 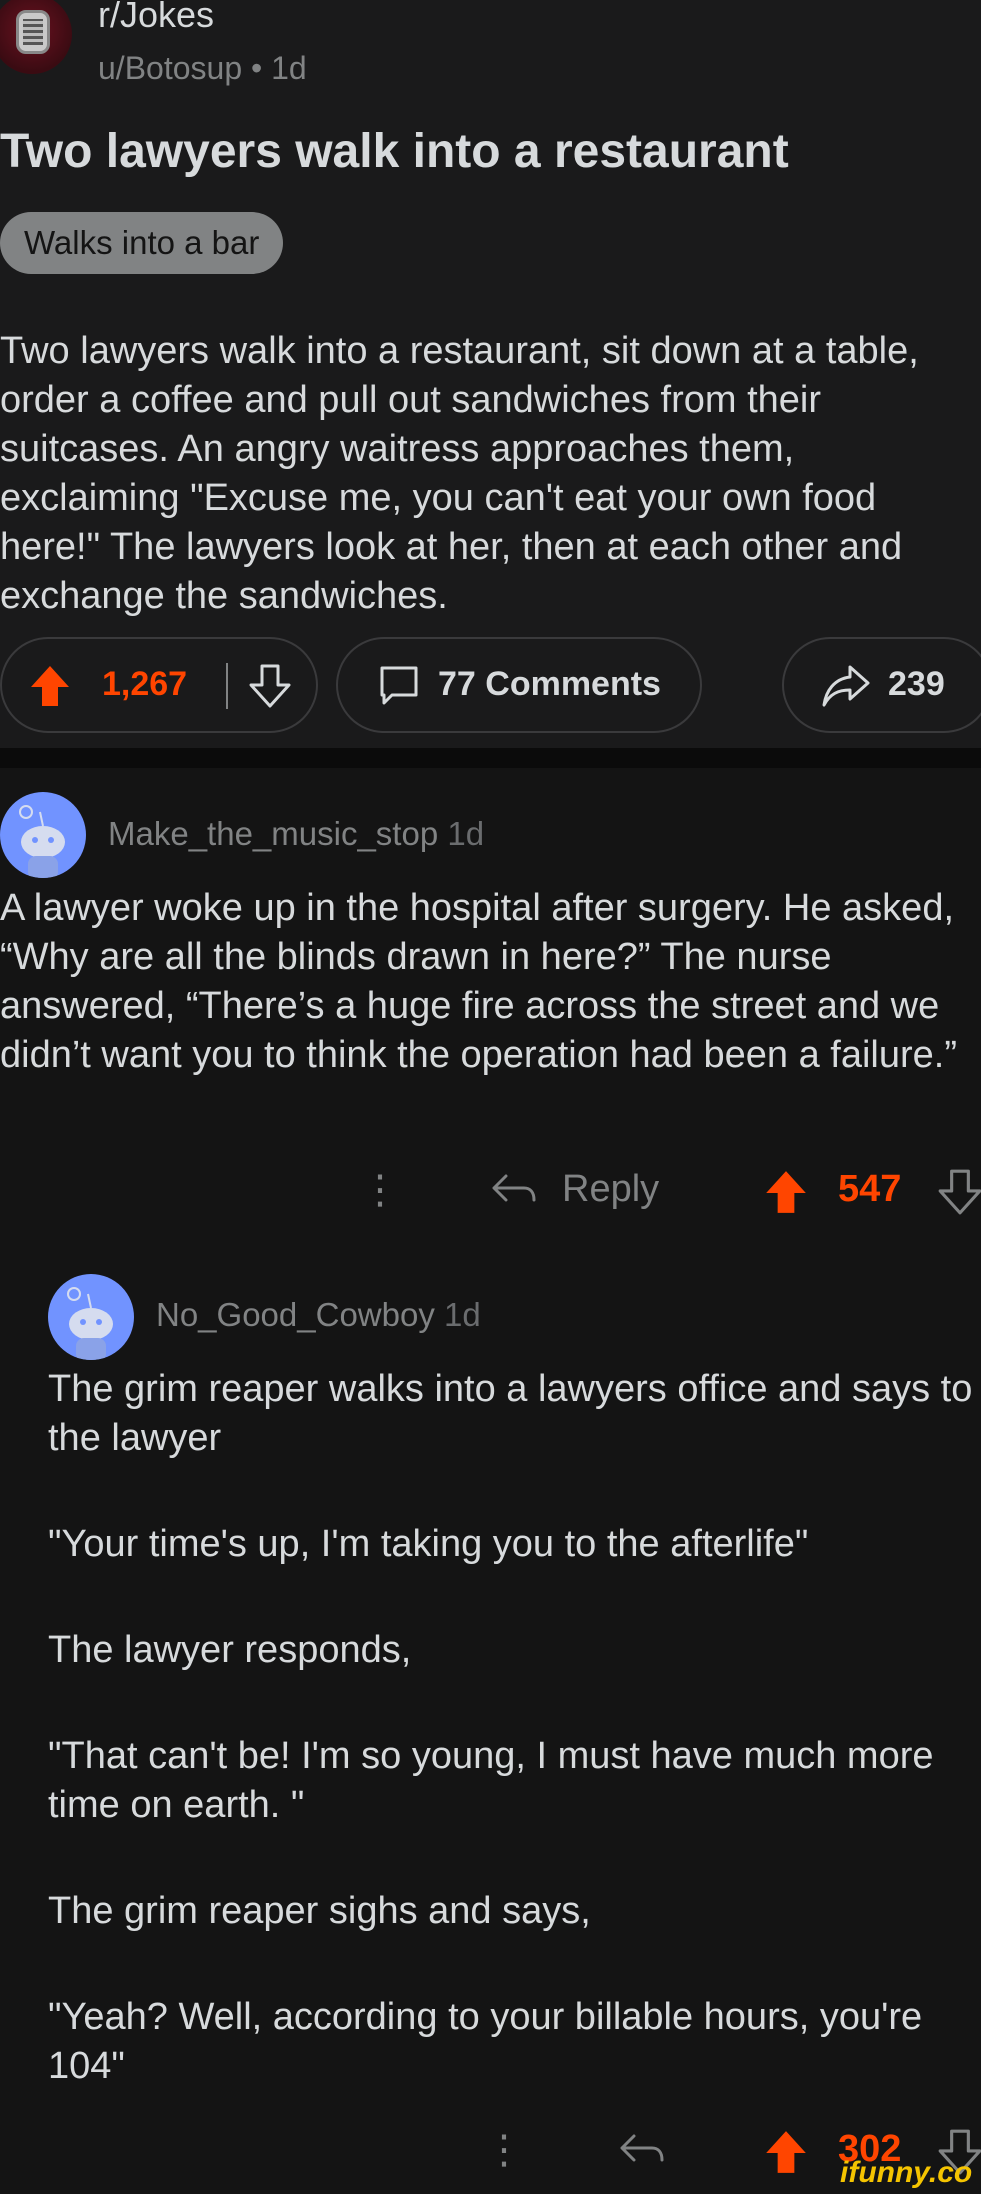 I want to click on subreddit-avatar, so click(x=36, y=37).